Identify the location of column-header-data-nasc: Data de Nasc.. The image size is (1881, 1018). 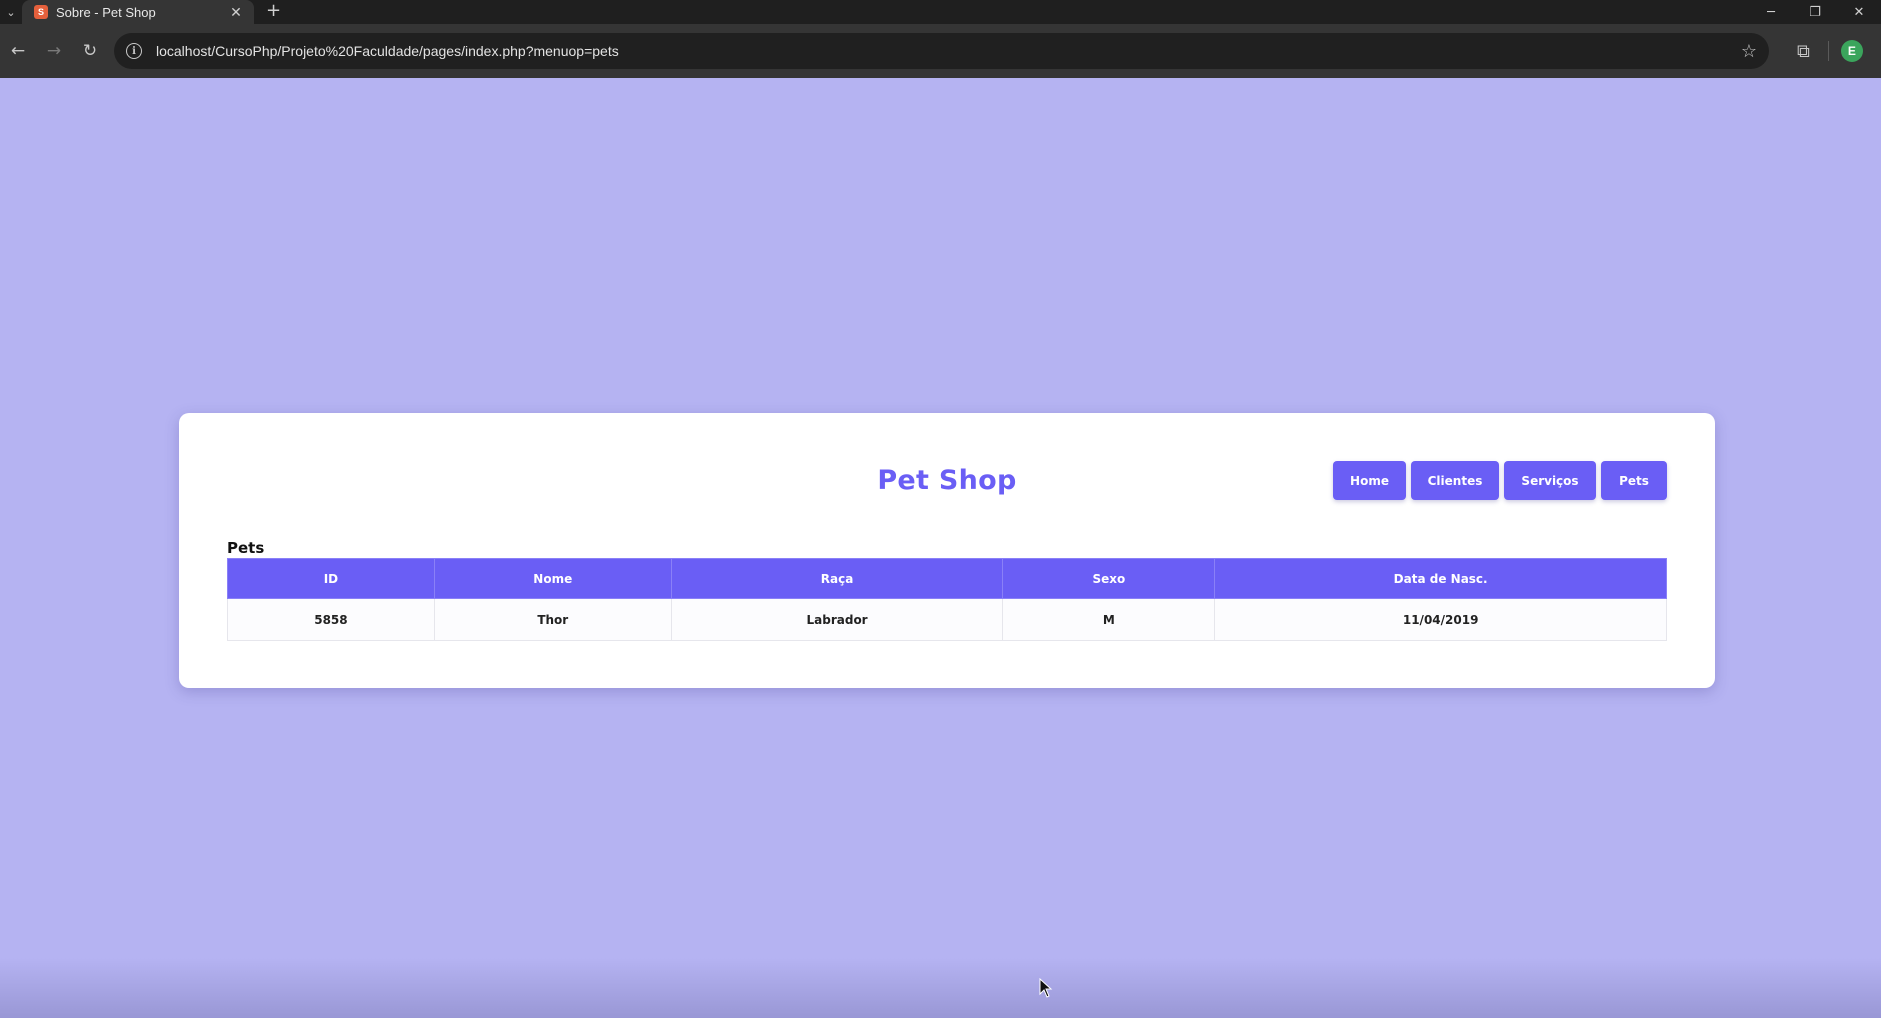
(1440, 578).